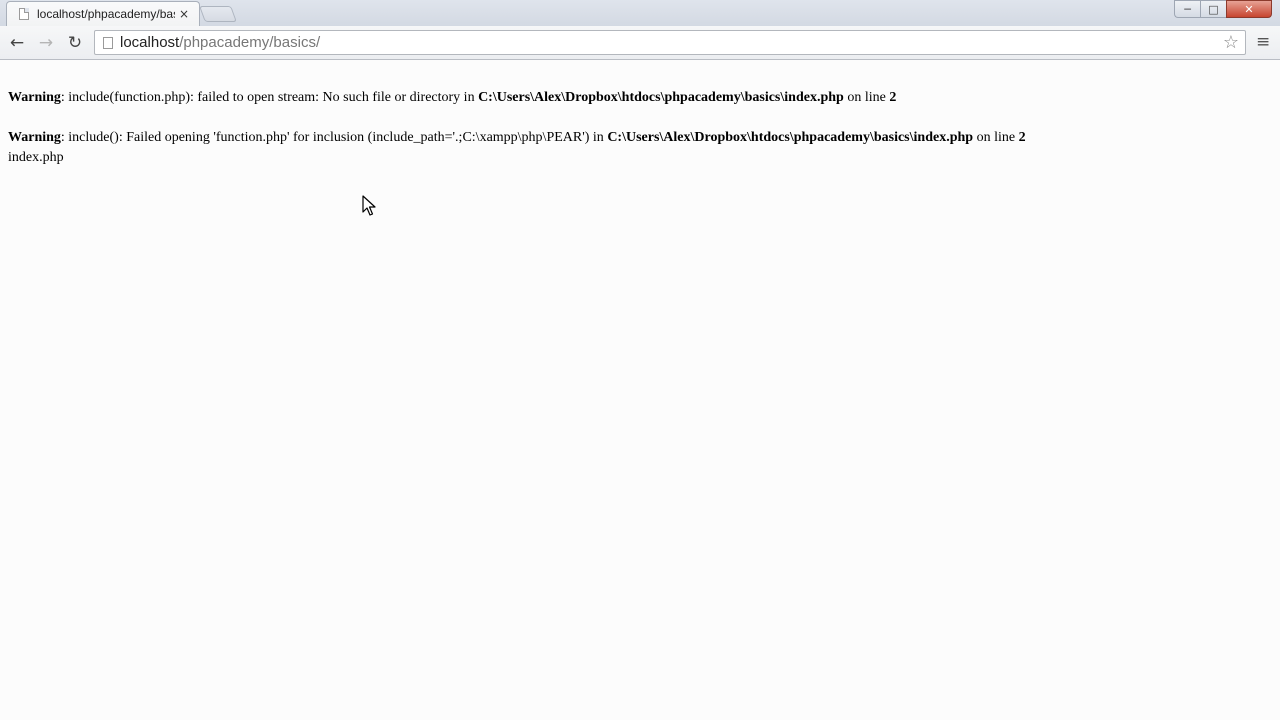 The height and width of the screenshot is (720, 1280). What do you see at coordinates (150, 42) in the screenshot?
I see `url-host: localhost` at bounding box center [150, 42].